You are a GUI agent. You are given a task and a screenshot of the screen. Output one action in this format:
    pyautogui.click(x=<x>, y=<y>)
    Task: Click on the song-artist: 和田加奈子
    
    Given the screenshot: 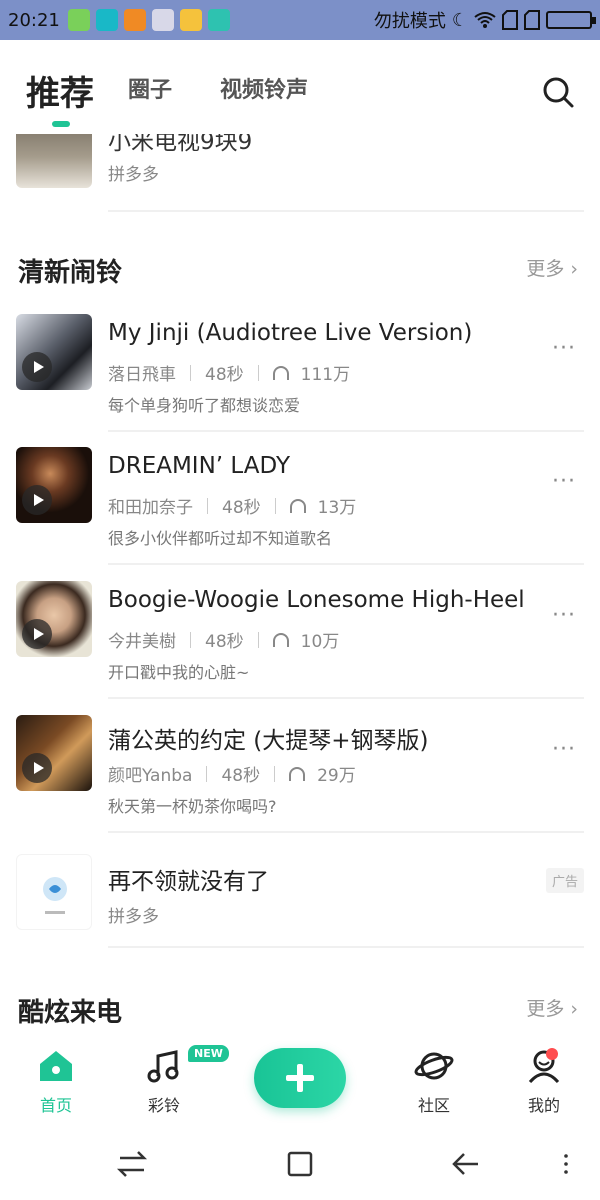 What is the action you would take?
    pyautogui.click(x=150, y=508)
    